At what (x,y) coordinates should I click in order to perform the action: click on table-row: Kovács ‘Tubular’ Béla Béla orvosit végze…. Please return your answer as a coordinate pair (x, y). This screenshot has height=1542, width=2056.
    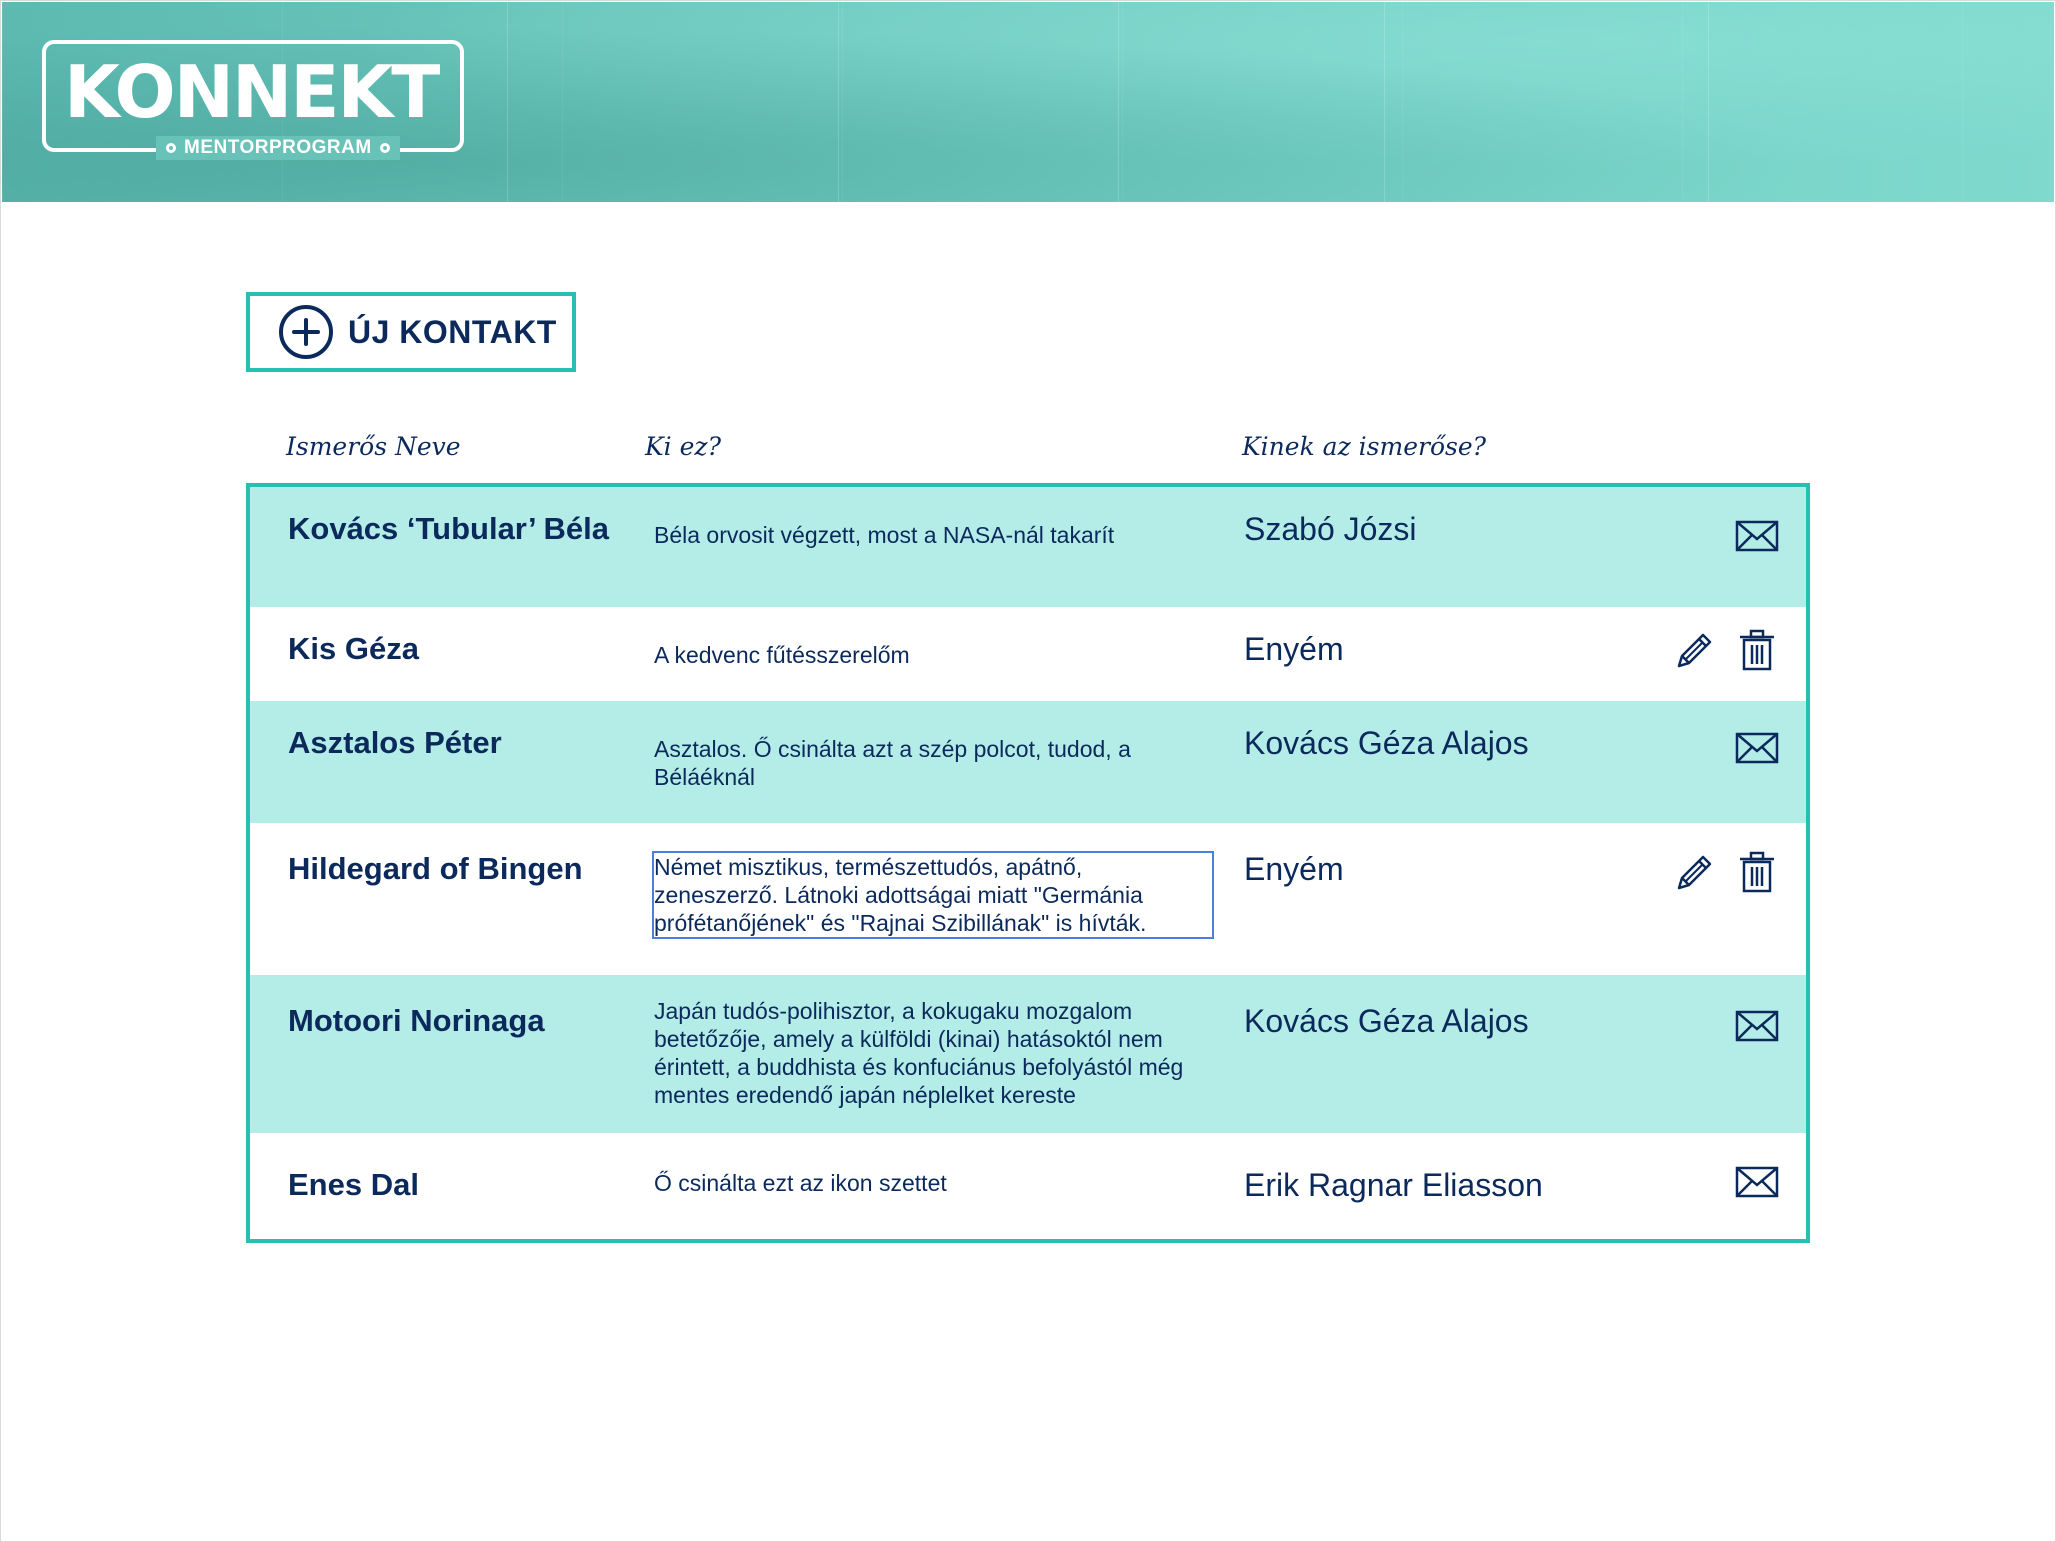
    Looking at the image, I should click on (1028, 547).